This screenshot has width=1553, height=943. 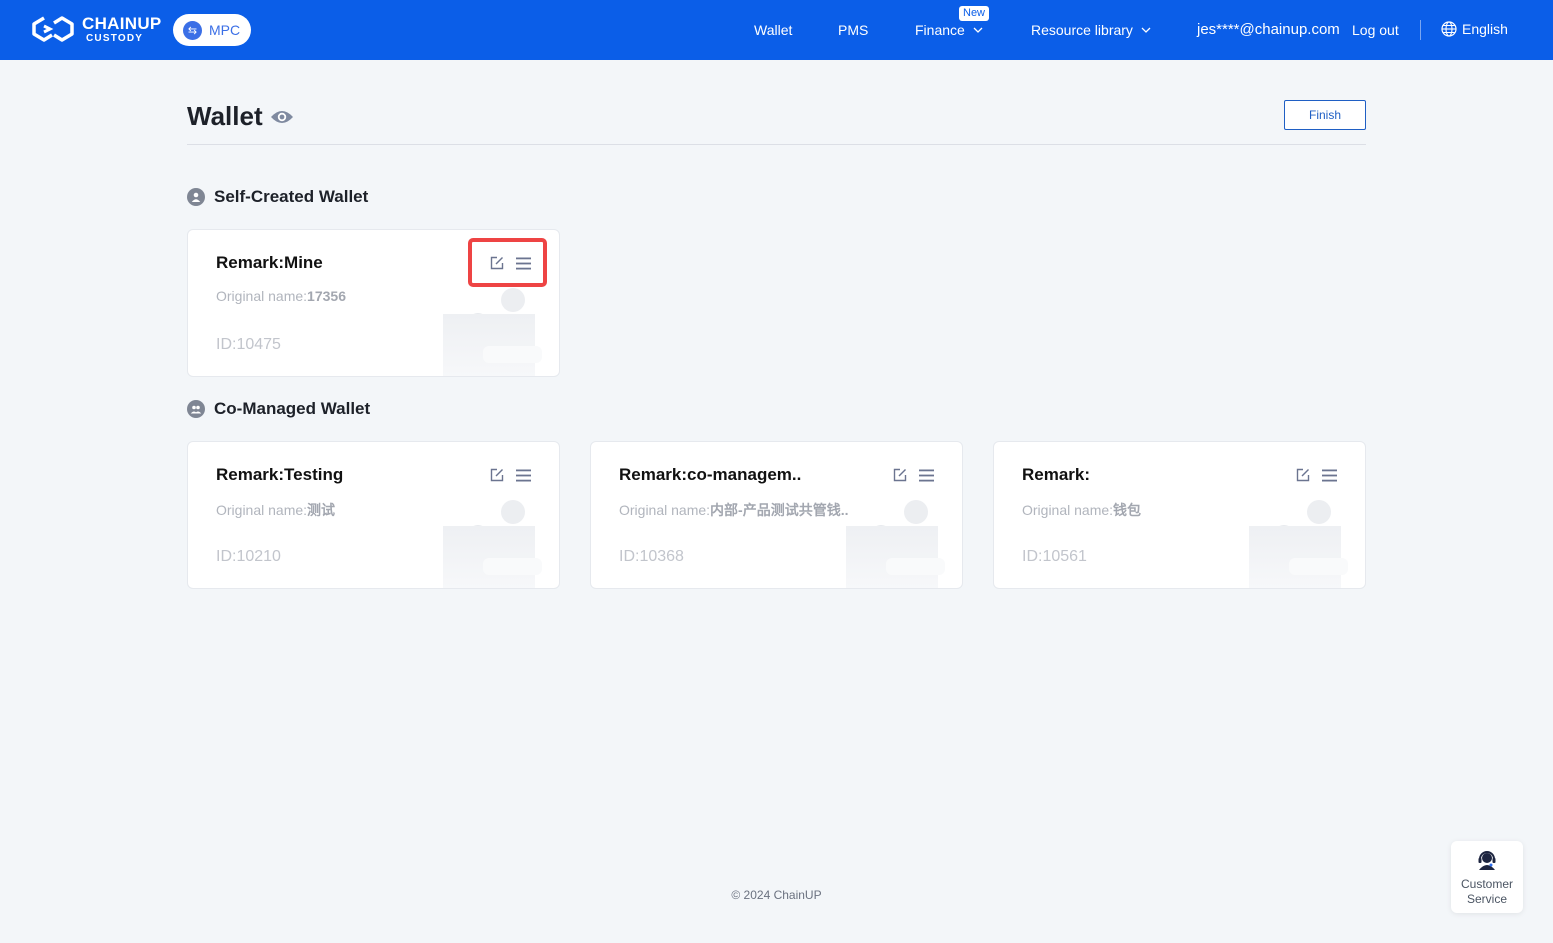 I want to click on page-title: Wallet, so click(x=225, y=116).